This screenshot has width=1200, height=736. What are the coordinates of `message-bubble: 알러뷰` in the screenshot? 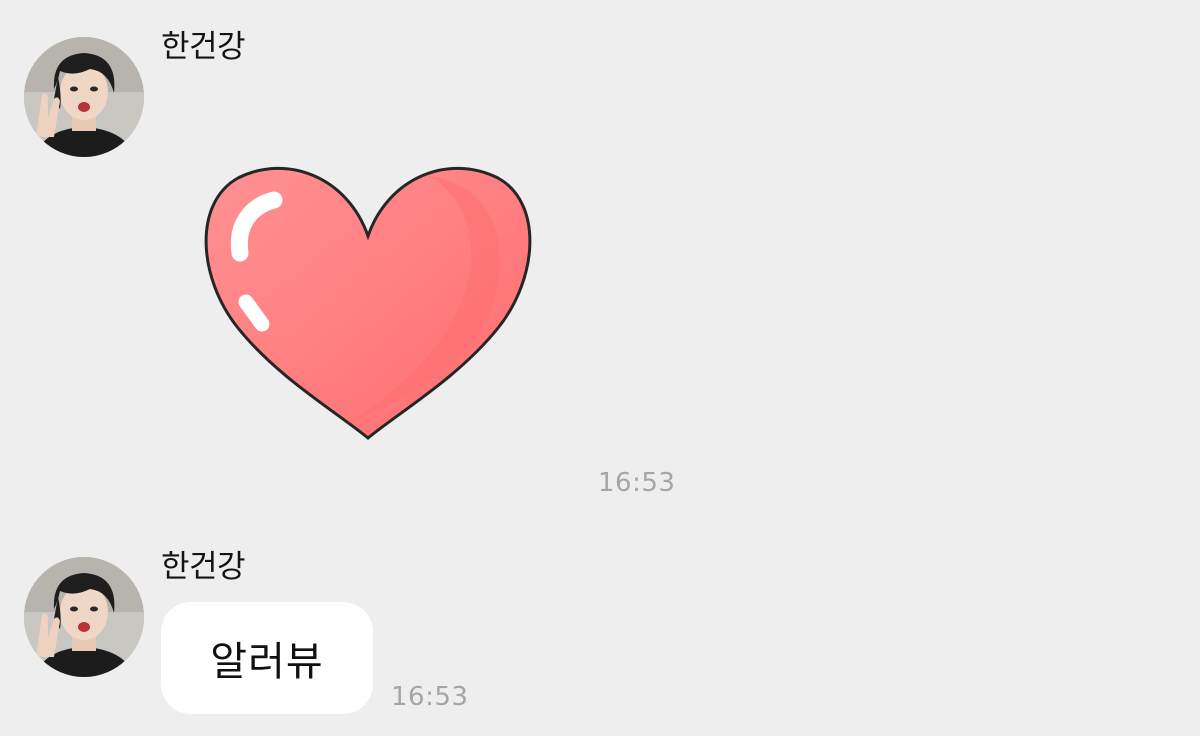 It's located at (267, 658).